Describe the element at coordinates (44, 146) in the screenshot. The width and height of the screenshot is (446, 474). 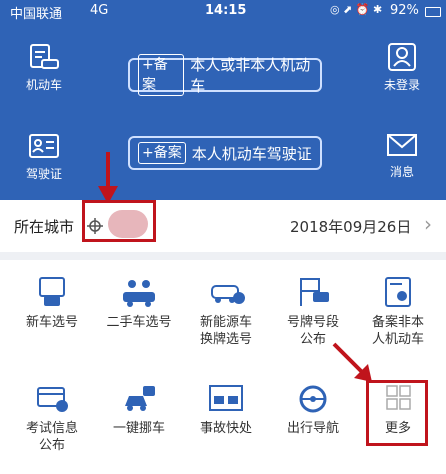
I see `license-icon` at that location.